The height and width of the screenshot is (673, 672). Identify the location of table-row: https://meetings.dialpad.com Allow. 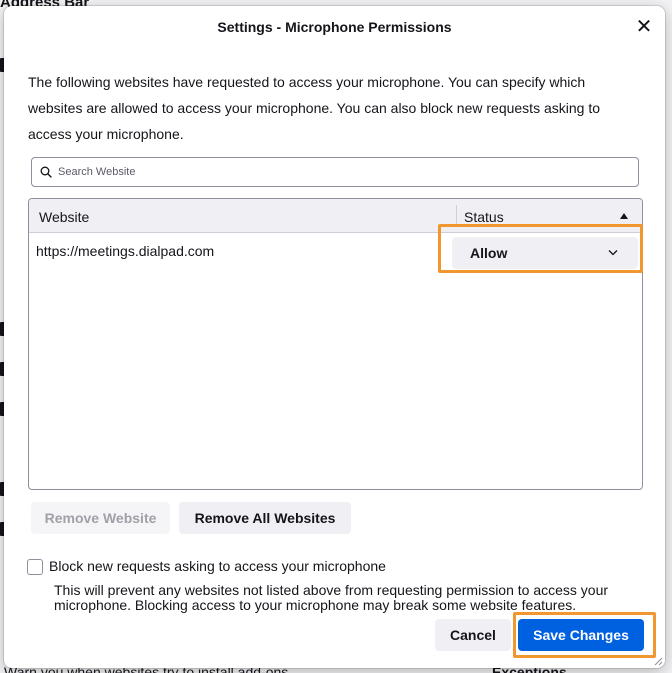
(335, 252).